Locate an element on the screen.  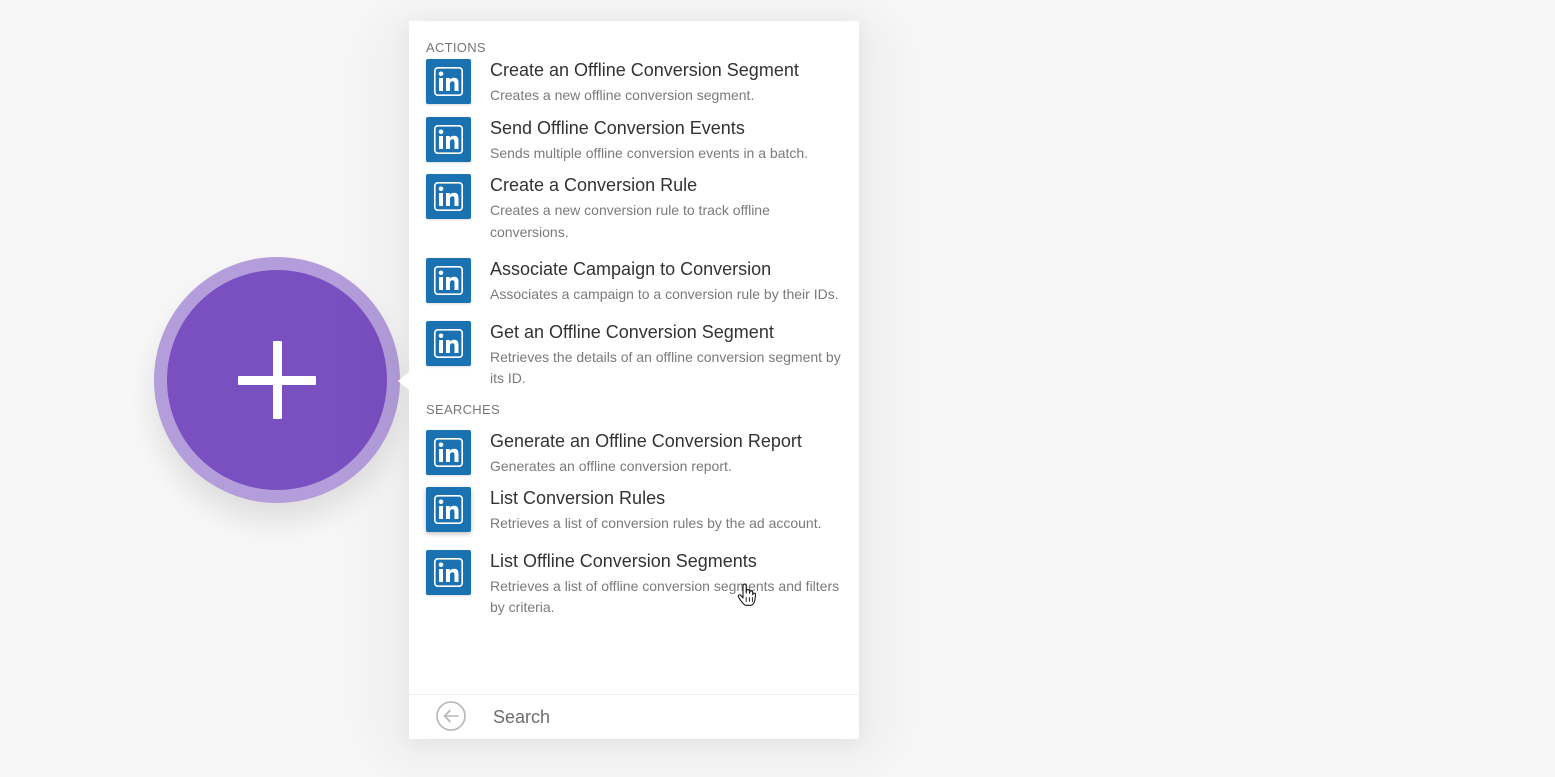
panel-pointer-arrow is located at coordinates (403, 381).